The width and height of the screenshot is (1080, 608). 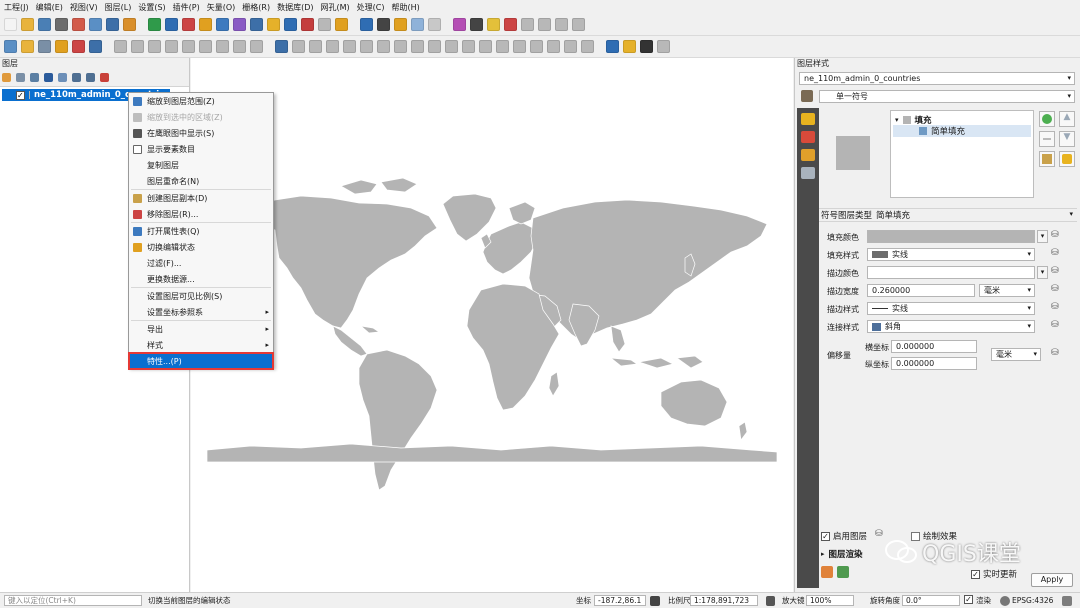 What do you see at coordinates (73, 600) in the screenshot?
I see `locator-search-input: 键入以定位(Ctrl+K)` at bounding box center [73, 600].